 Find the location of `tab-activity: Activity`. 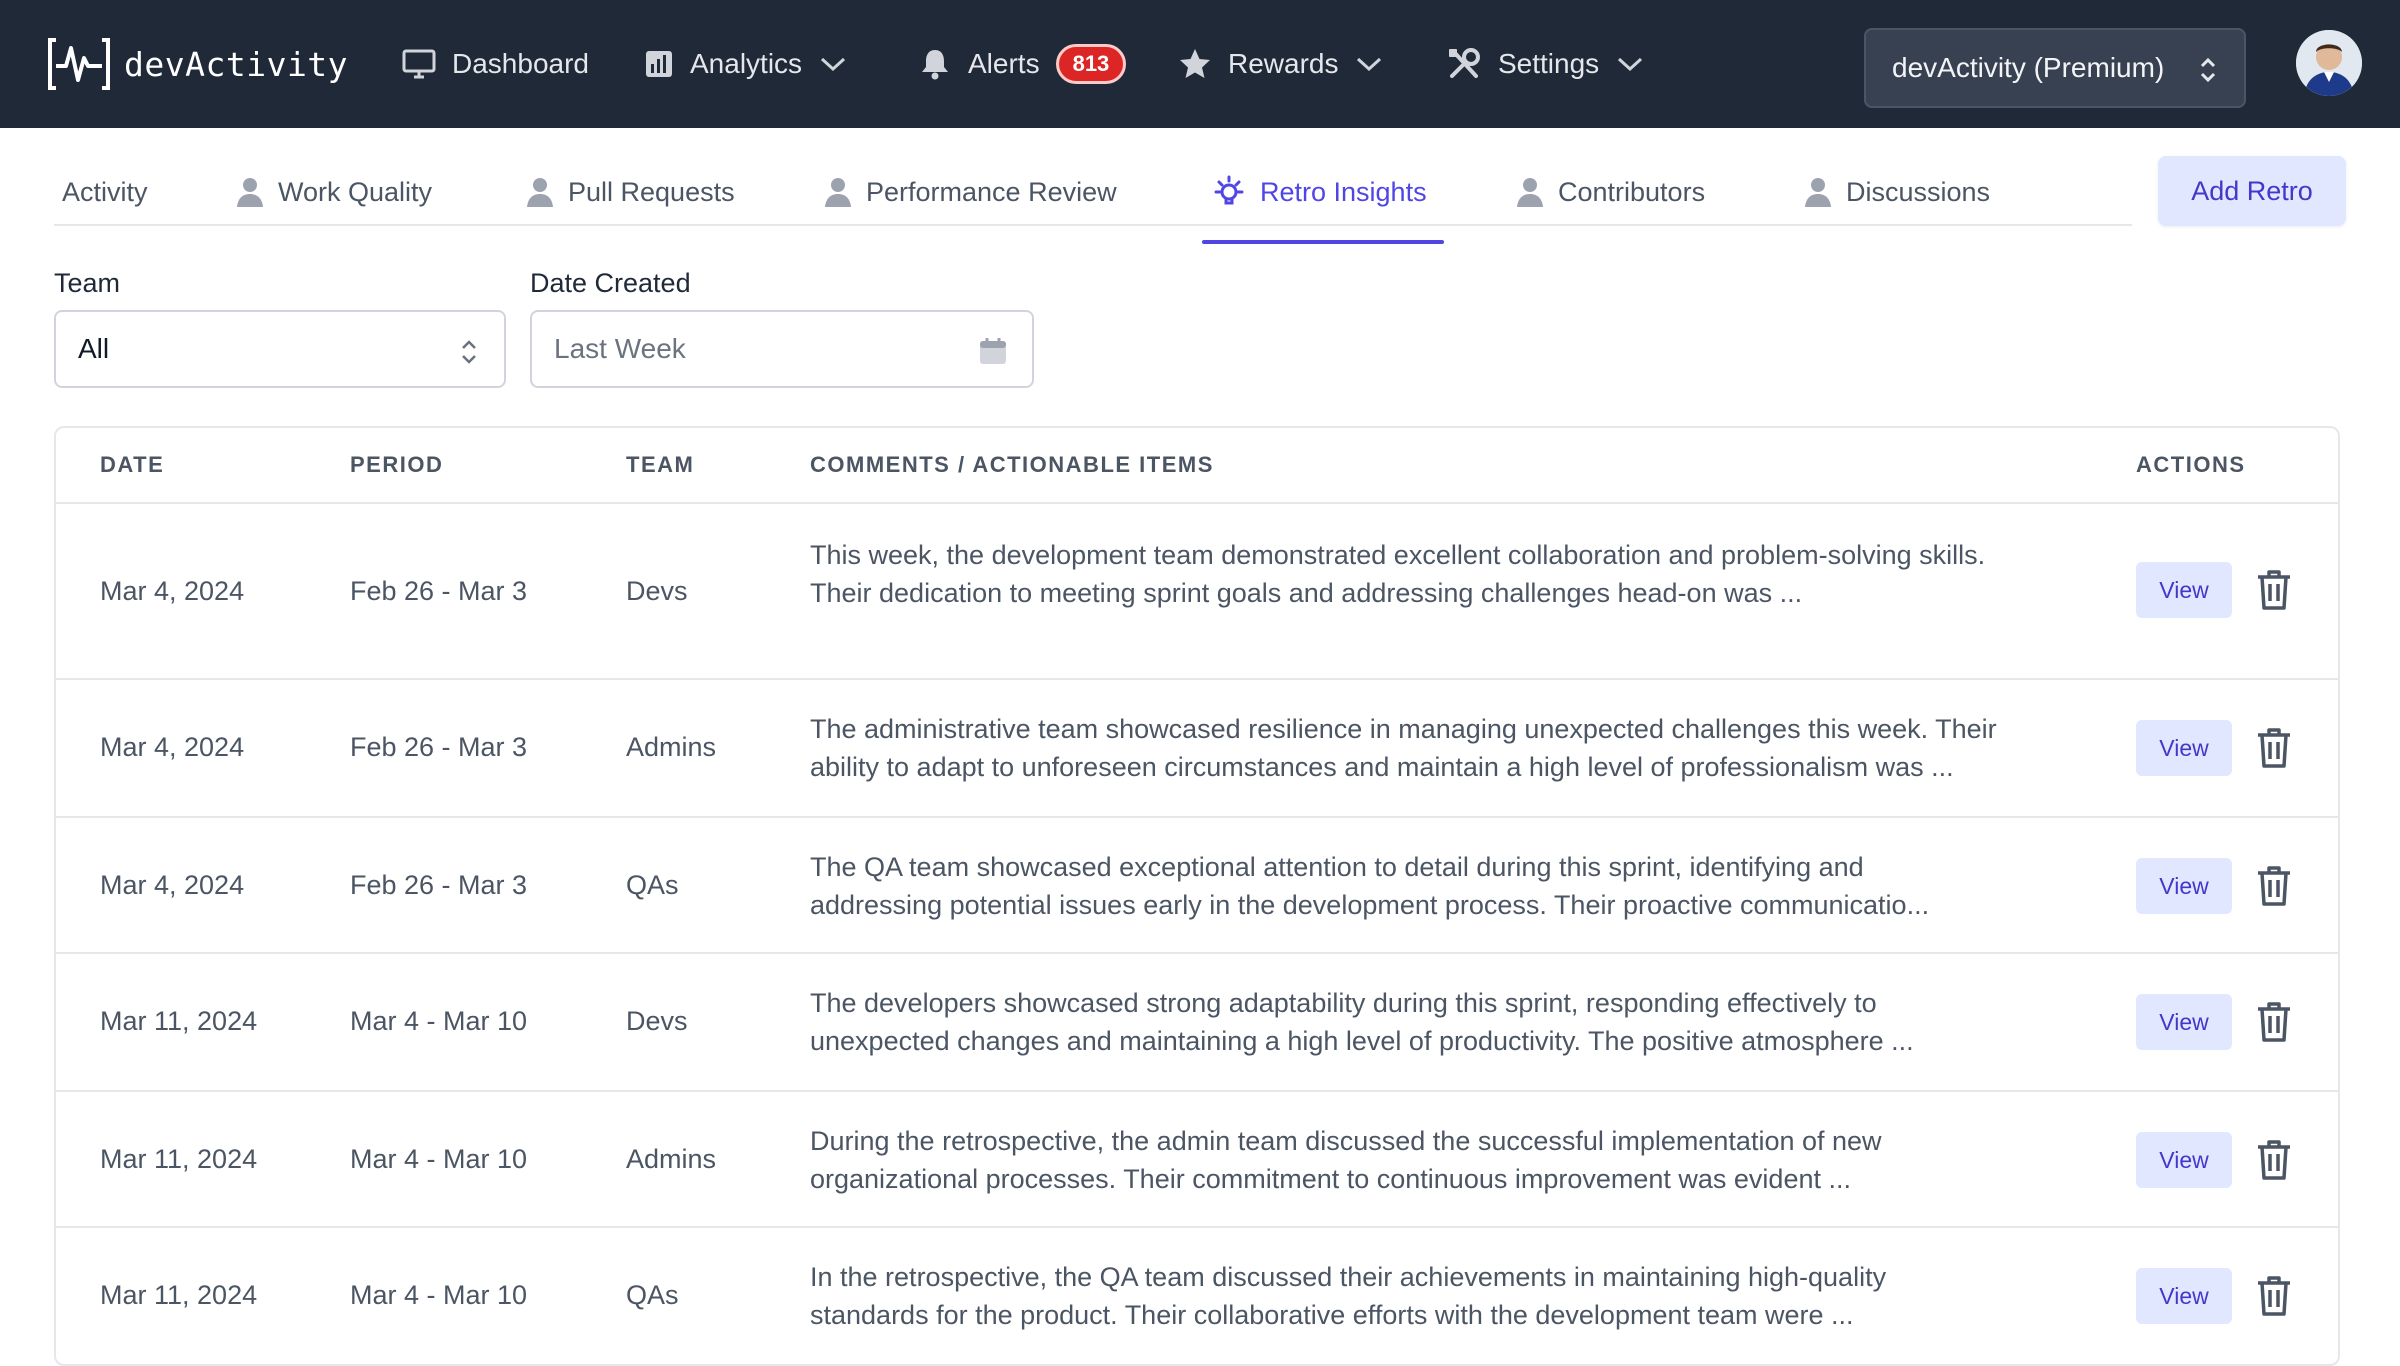

tab-activity: Activity is located at coordinates (105, 192).